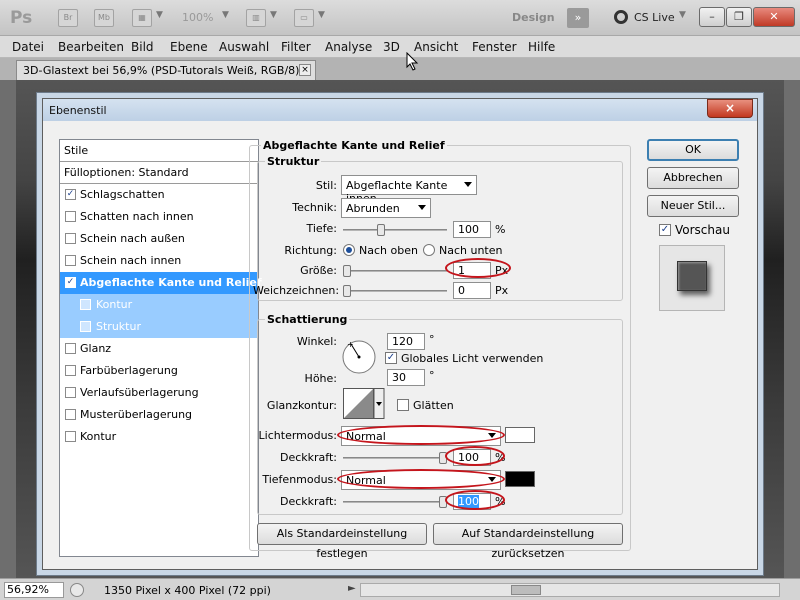  Describe the element at coordinates (28, 47) in the screenshot. I see `menu-datei: Datei` at that location.